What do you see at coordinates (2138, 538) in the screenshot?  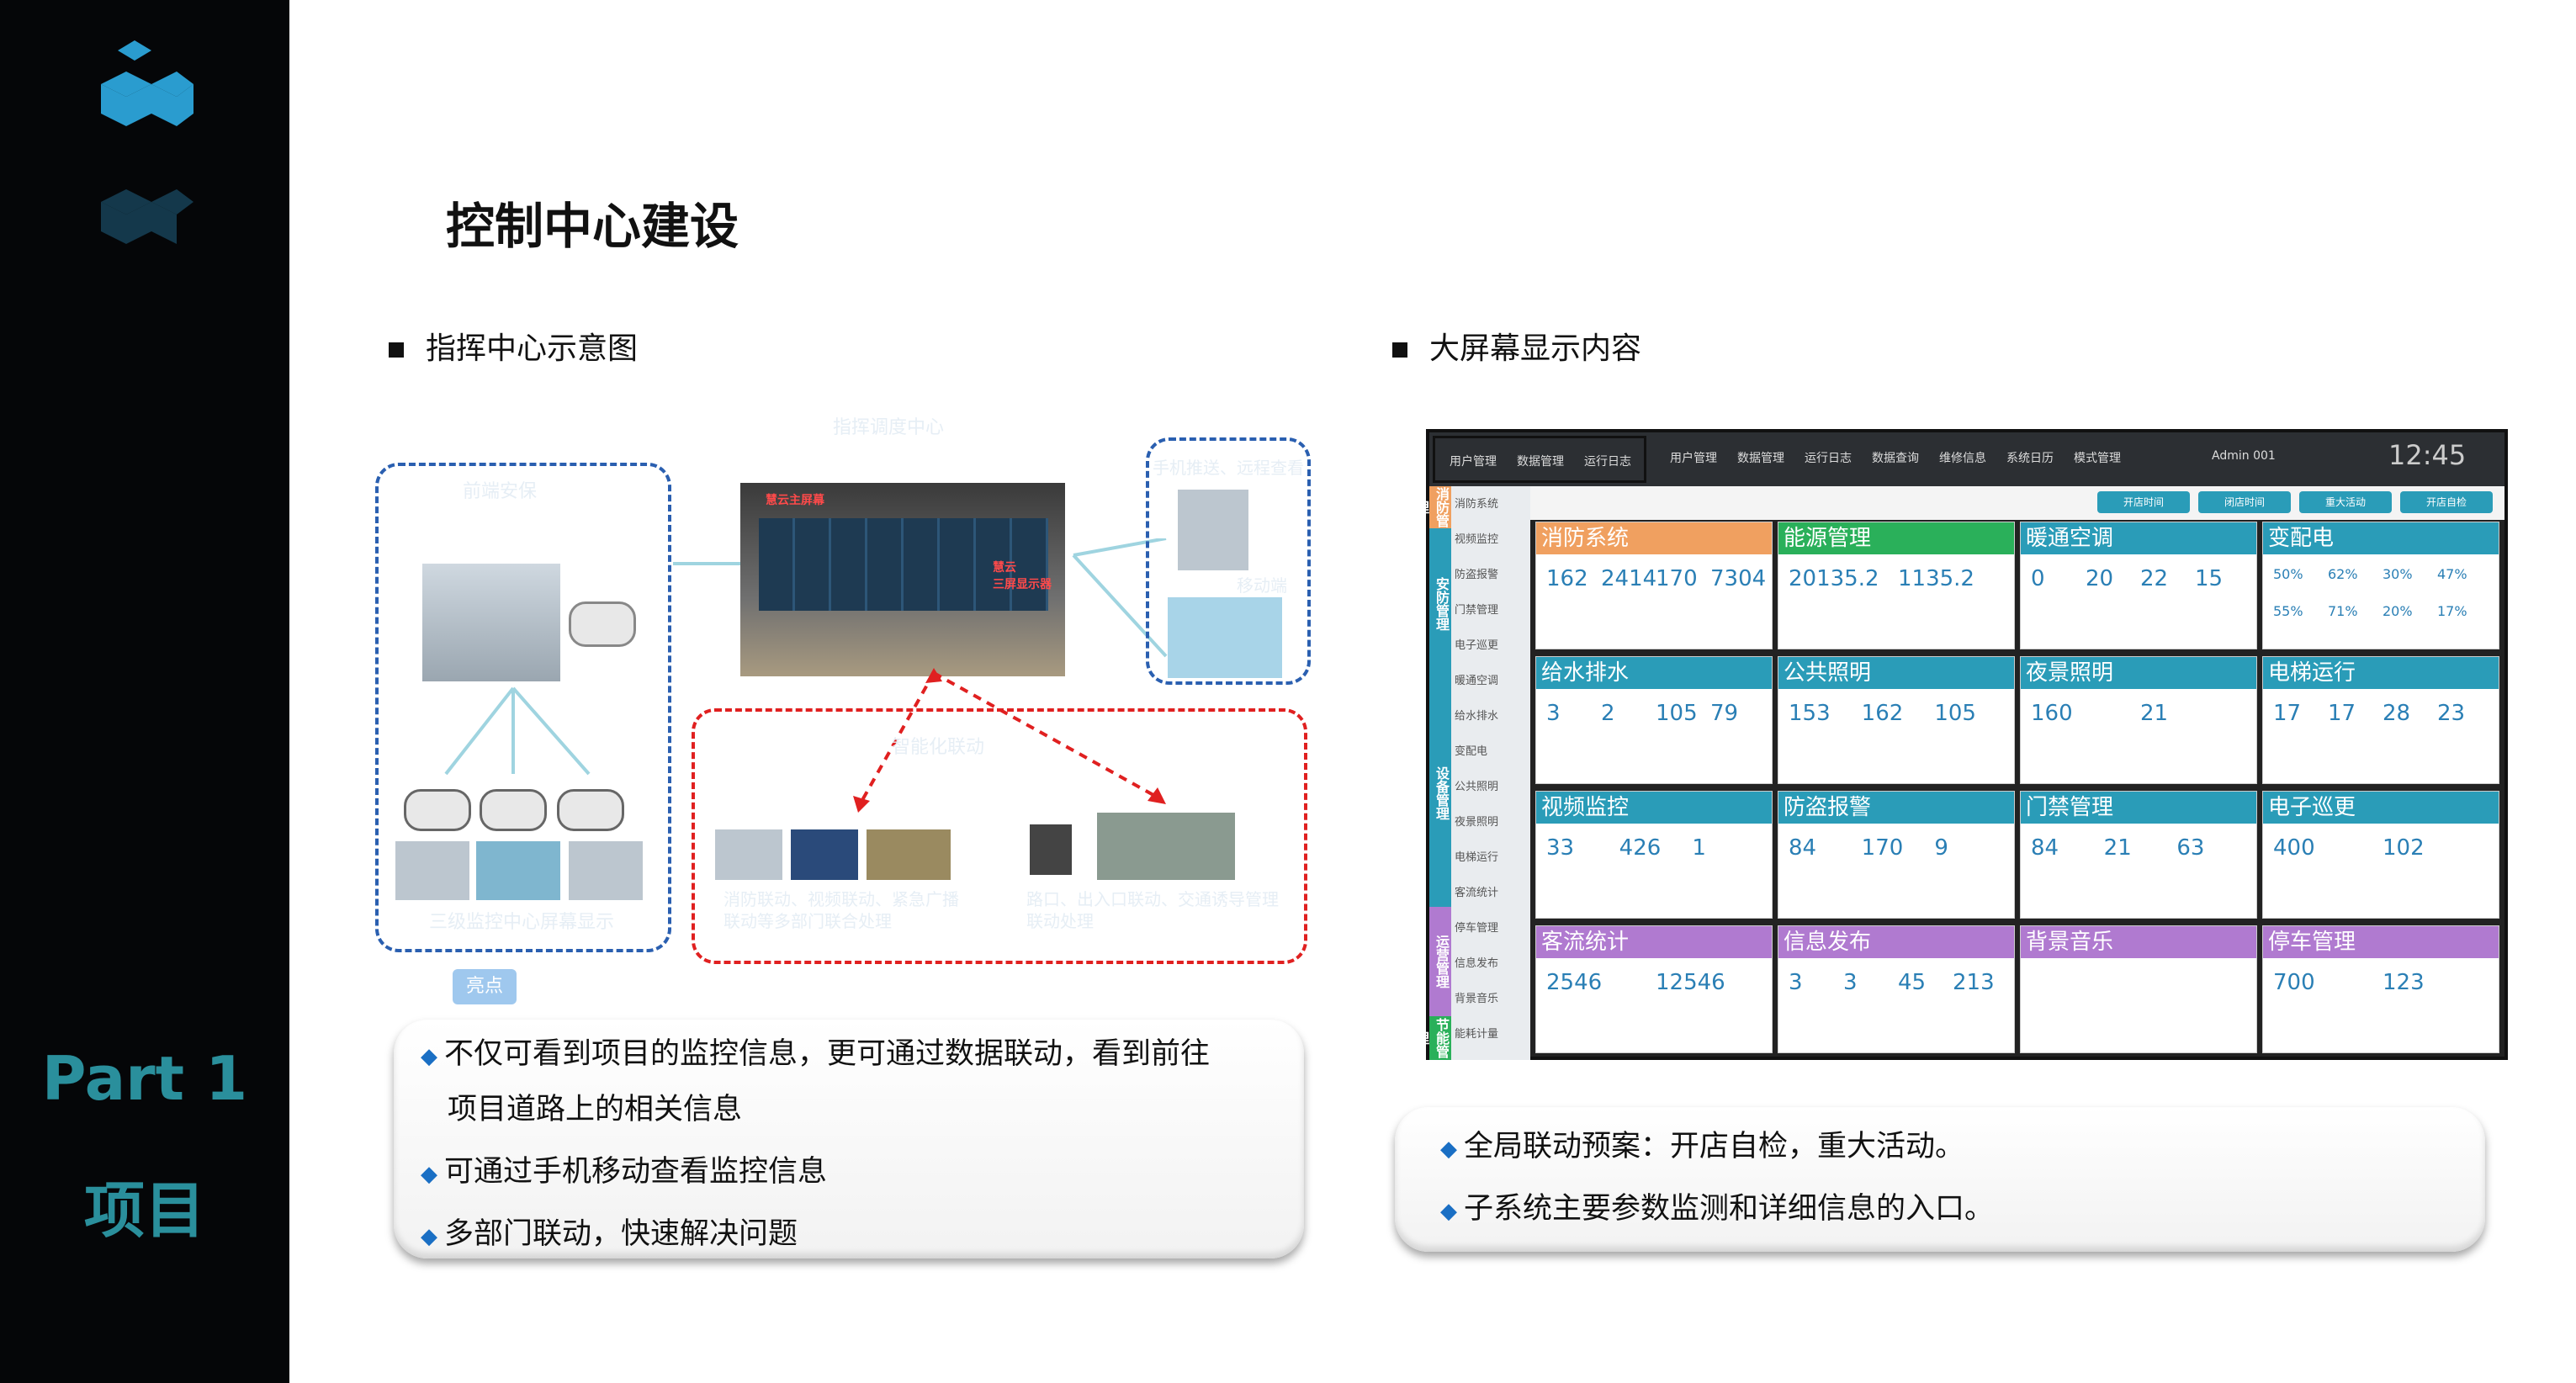 I see `panel-title: 暖通空调` at bounding box center [2138, 538].